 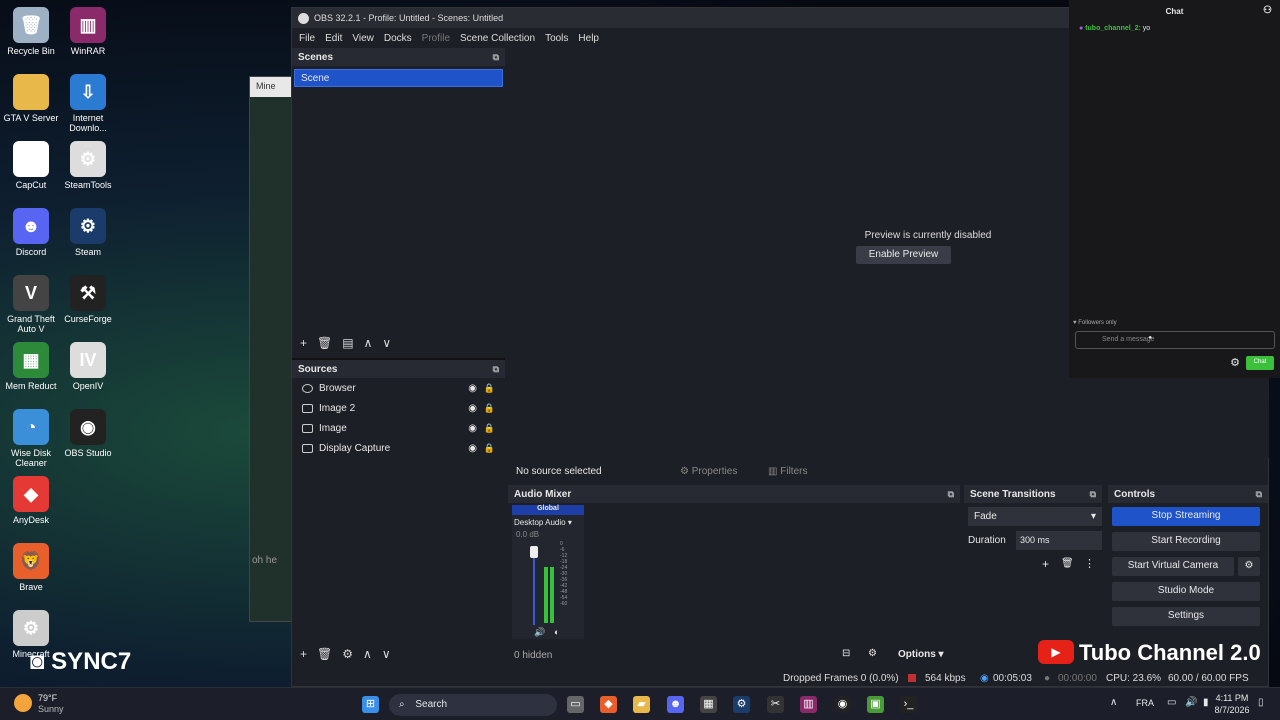 What do you see at coordinates (303, 343) in the screenshot?
I see `add-scene-icon: +` at bounding box center [303, 343].